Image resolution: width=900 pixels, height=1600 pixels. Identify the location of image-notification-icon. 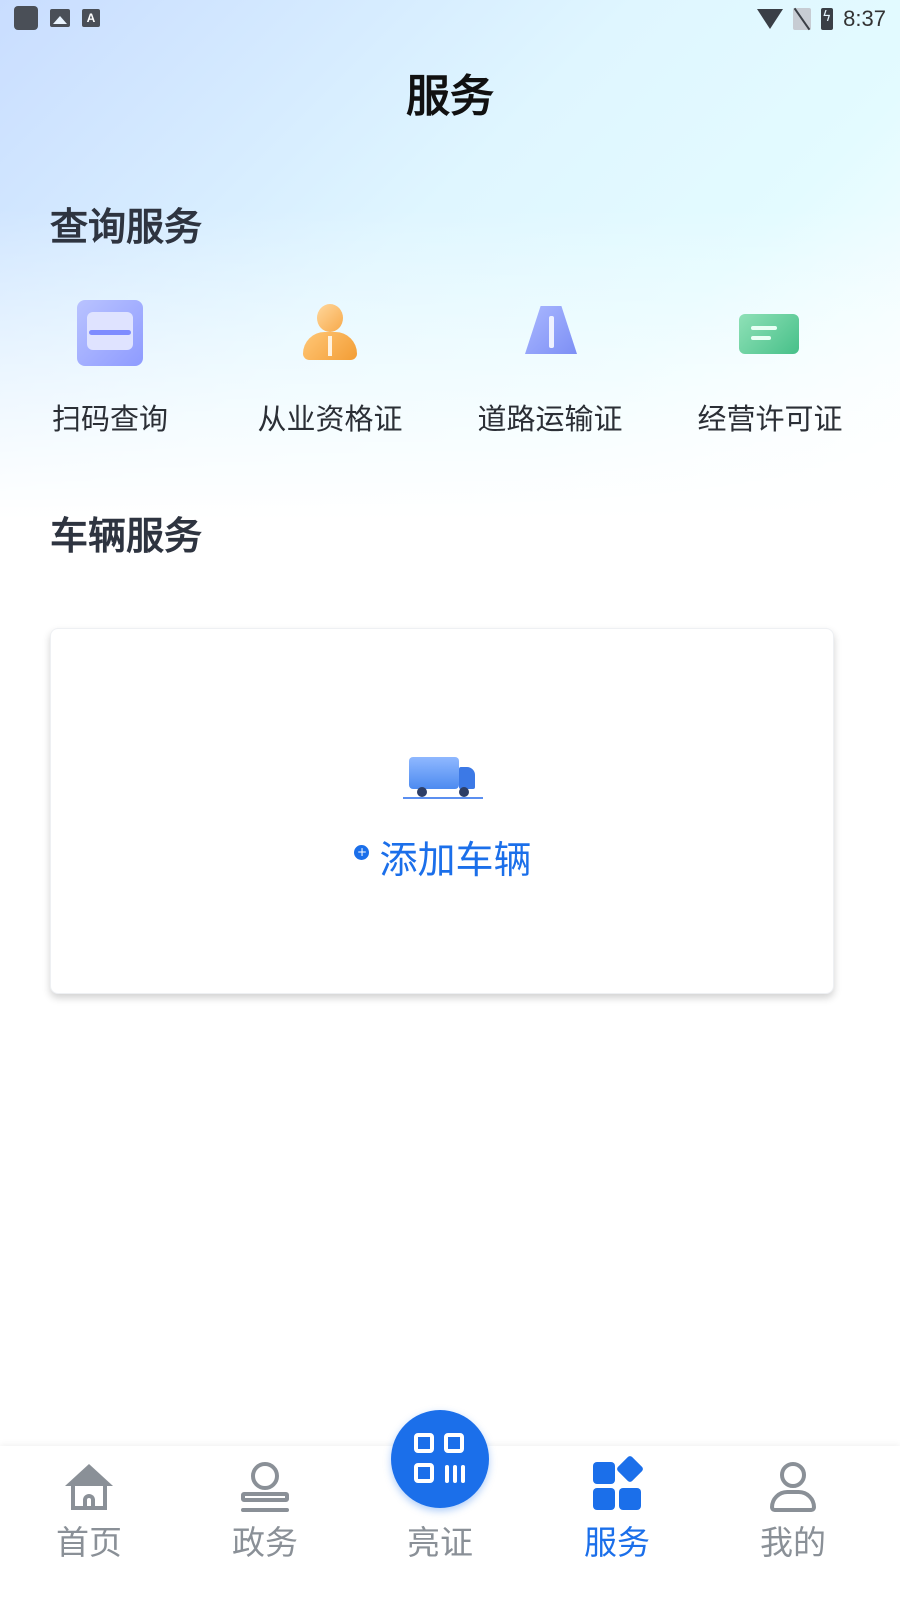
(60, 18).